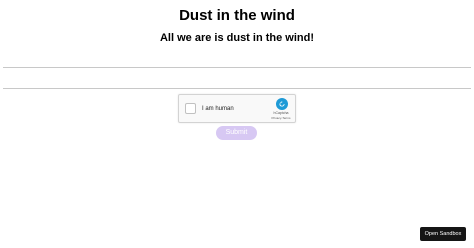 This screenshot has height=248, width=474. What do you see at coordinates (237, 15) in the screenshot?
I see `page-title: Dust in the wind` at bounding box center [237, 15].